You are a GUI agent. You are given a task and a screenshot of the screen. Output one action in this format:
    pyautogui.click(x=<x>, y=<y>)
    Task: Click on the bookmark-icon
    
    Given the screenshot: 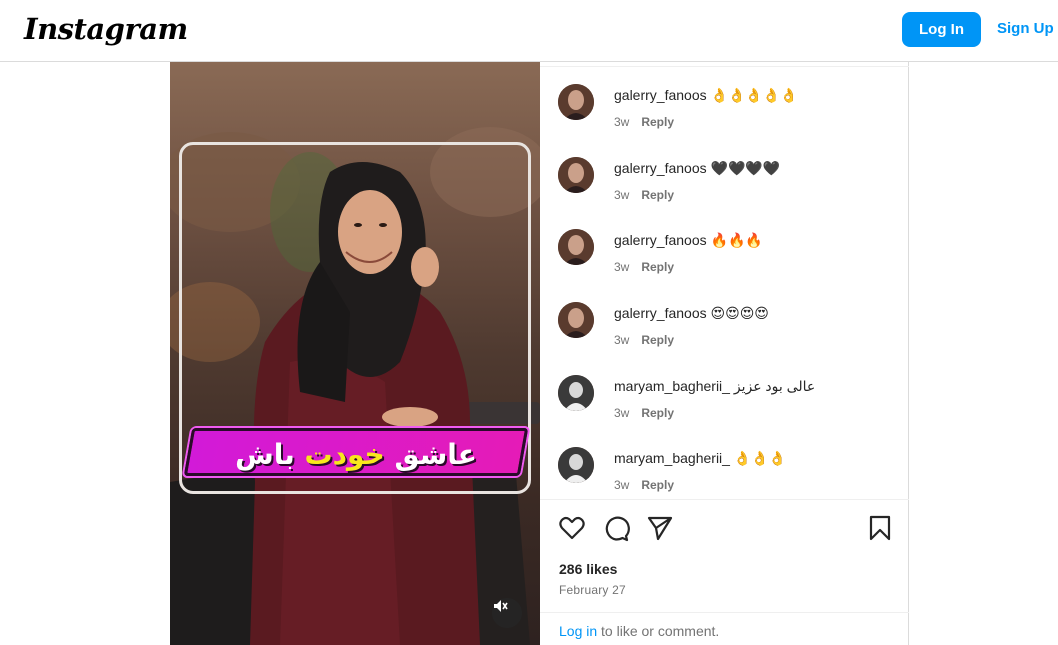 What is the action you would take?
    pyautogui.click(x=880, y=528)
    